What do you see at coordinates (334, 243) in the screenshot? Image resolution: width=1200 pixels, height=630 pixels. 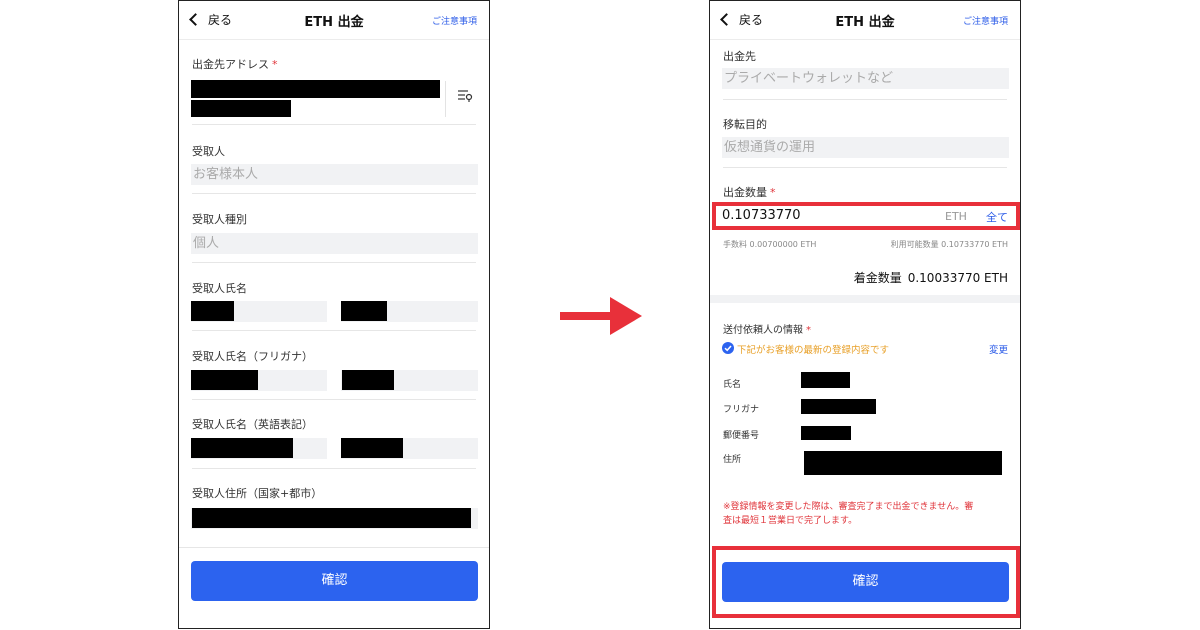 I see `recipient-type-field: 個人` at bounding box center [334, 243].